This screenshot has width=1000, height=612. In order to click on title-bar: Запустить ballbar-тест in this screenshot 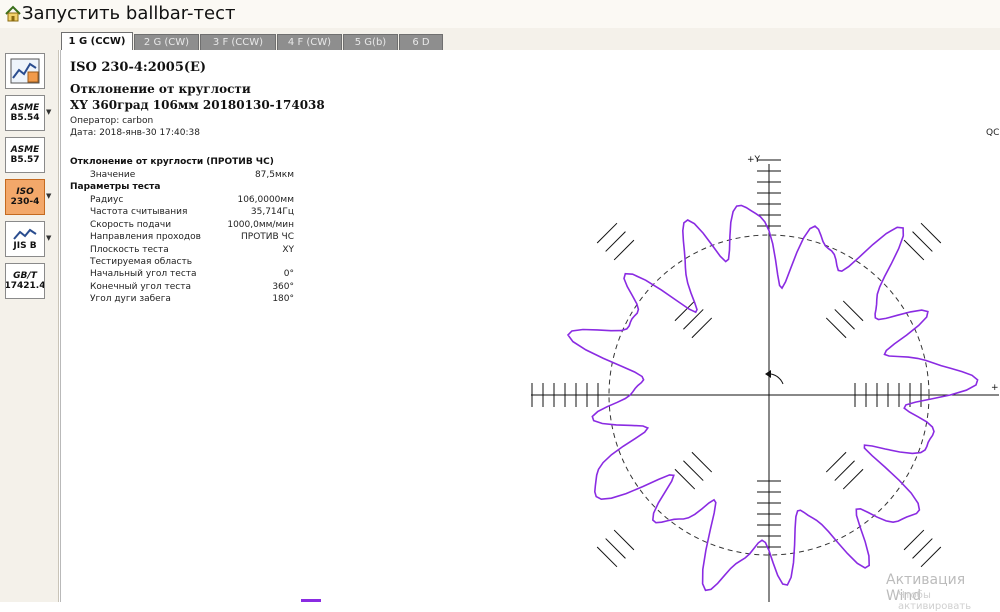, I will do `click(500, 14)`.